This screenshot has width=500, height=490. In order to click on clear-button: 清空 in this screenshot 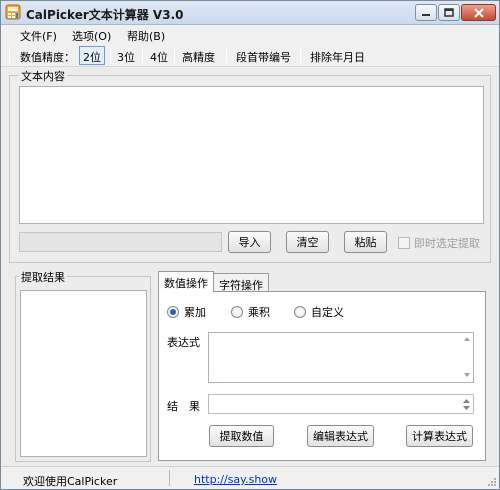, I will do `click(307, 242)`.